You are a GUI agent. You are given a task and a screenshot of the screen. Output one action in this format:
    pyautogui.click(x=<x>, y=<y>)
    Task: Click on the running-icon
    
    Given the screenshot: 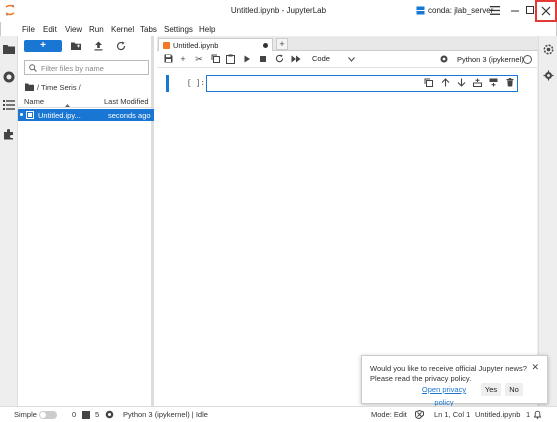 What is the action you would take?
    pyautogui.click(x=9, y=77)
    